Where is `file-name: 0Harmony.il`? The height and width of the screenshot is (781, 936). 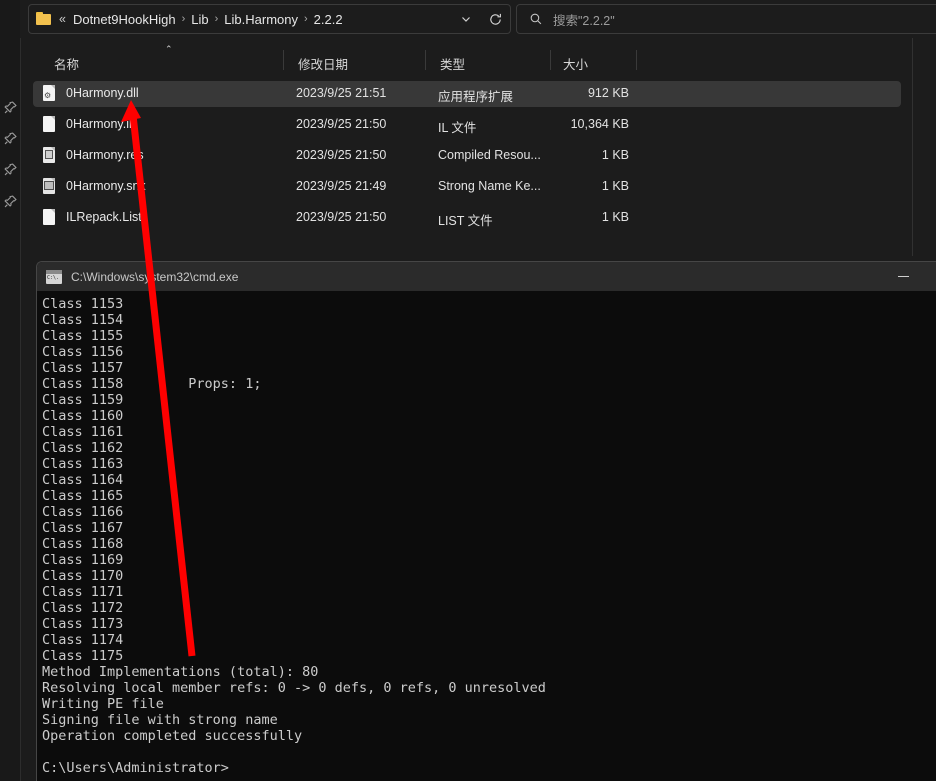 file-name: 0Harmony.il is located at coordinates (99, 124).